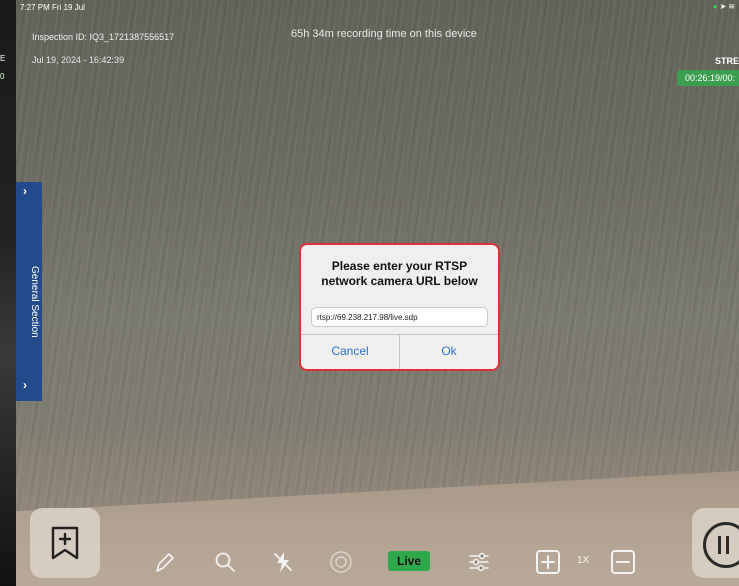 The image size is (739, 586). I want to click on annotate-button, so click(165, 562).